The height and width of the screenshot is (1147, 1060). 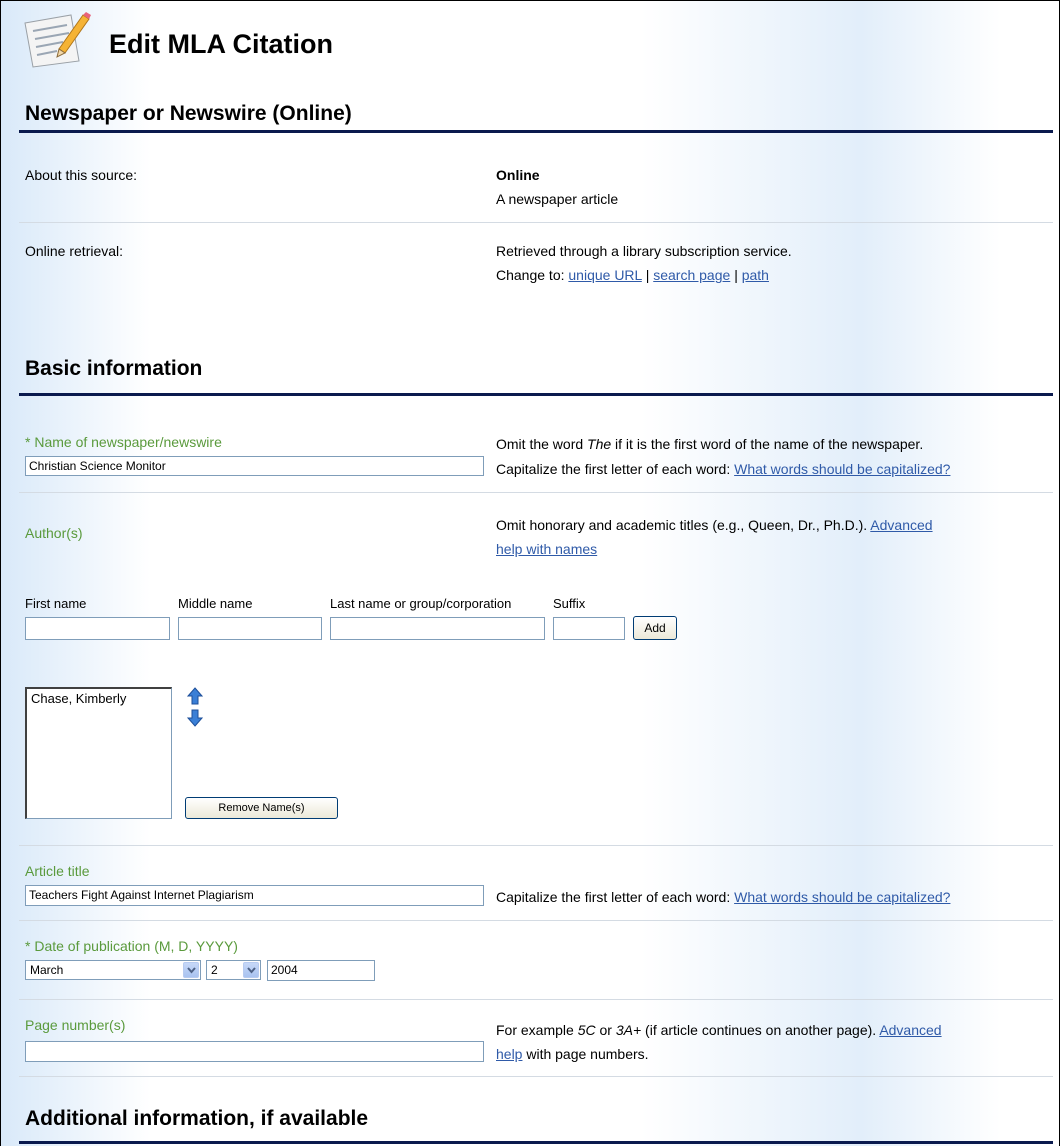 I want to click on suffix-label: Suffix, so click(x=569, y=603).